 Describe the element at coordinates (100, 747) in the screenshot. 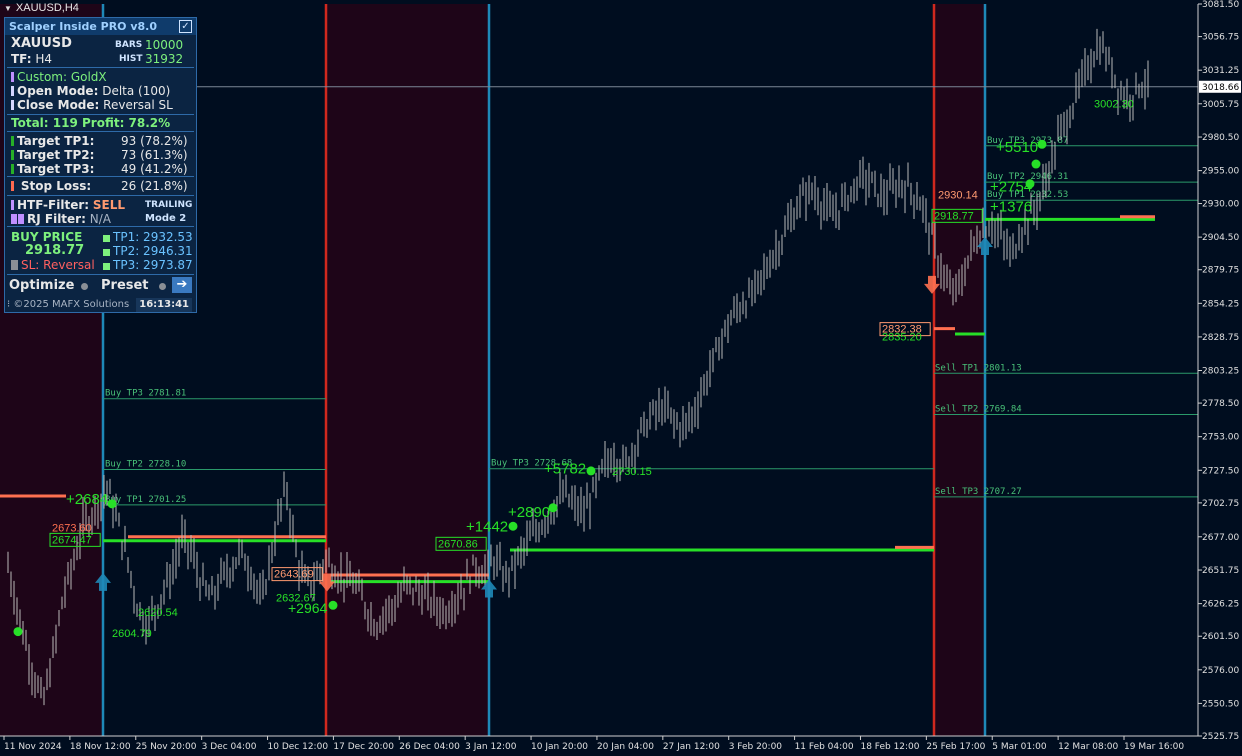

I see `x-tick-label: 18 Nov 12:00` at that location.